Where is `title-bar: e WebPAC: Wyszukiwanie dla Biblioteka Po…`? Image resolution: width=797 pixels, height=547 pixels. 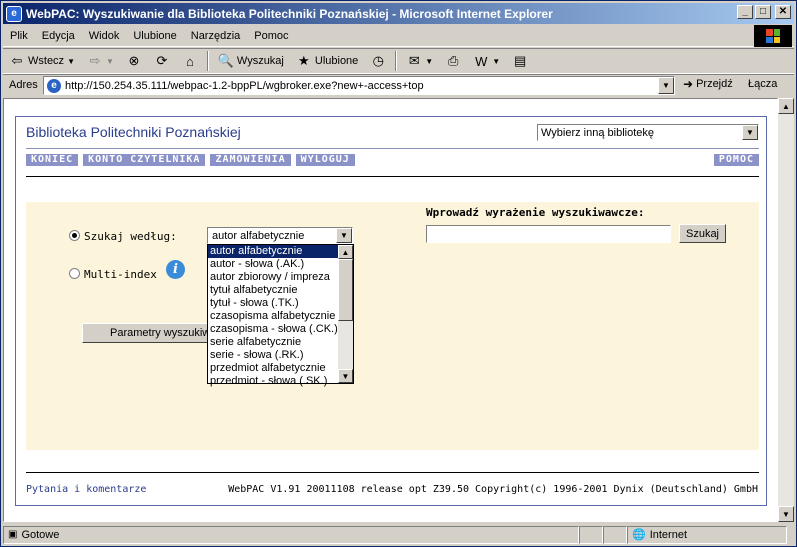
title-bar: e WebPAC: Wyszukiwanie dla Biblioteka Po… is located at coordinates (398, 13).